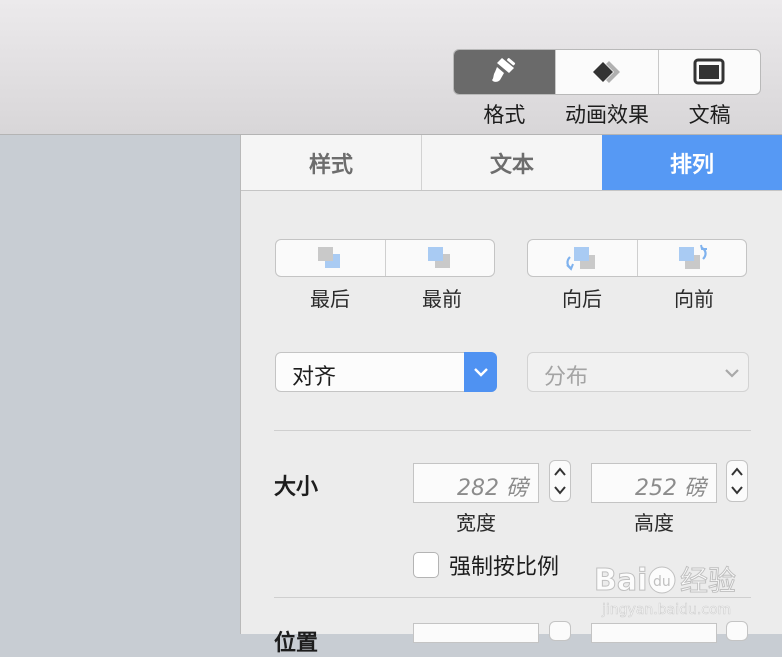  I want to click on send-backward-button, so click(582, 258).